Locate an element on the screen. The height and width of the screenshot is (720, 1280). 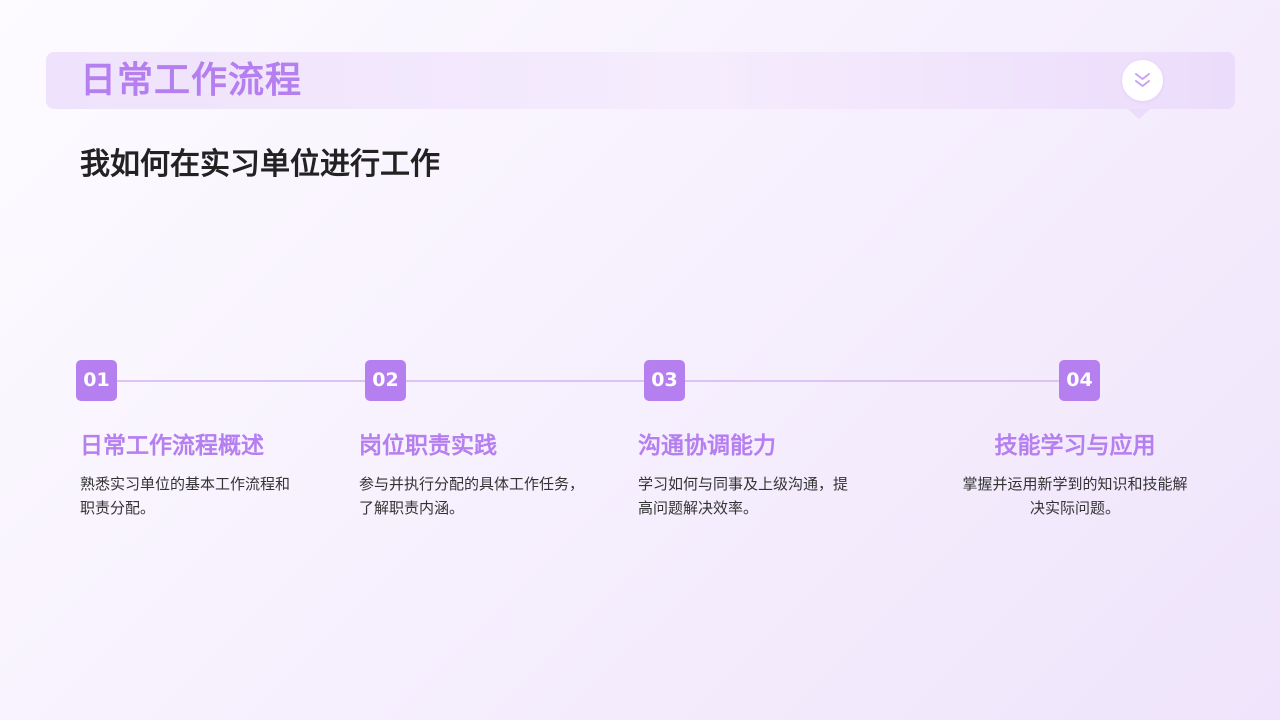
step-description-line: 熟悉实习单位的基本工作流程和 is located at coordinates (185, 484).